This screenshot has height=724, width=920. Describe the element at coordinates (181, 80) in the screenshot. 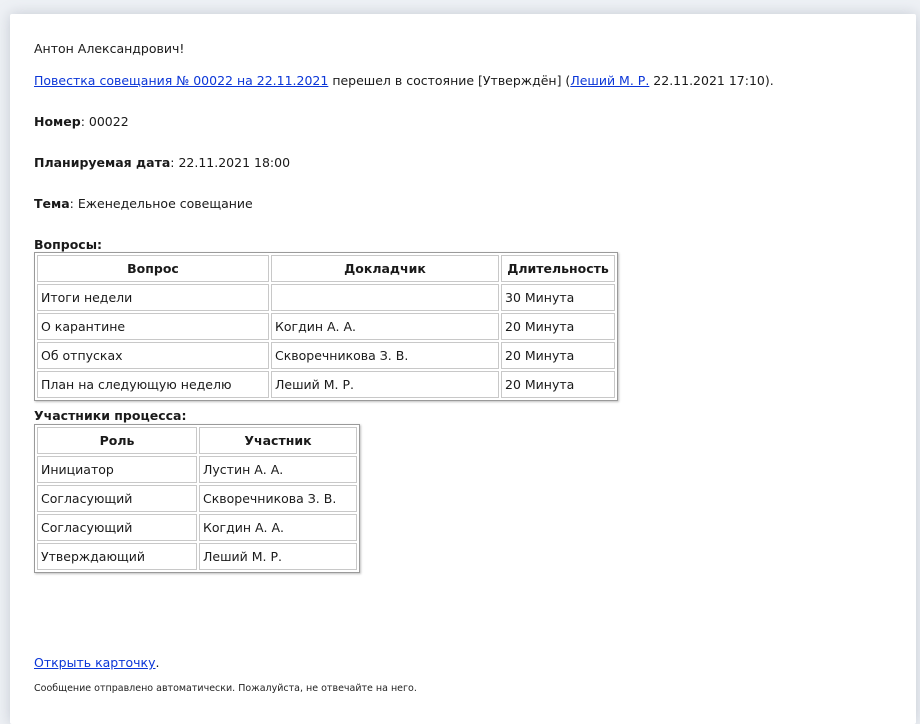

I see `agenda-link: Повестка совещания № 00022 на 22.11.2021` at that location.